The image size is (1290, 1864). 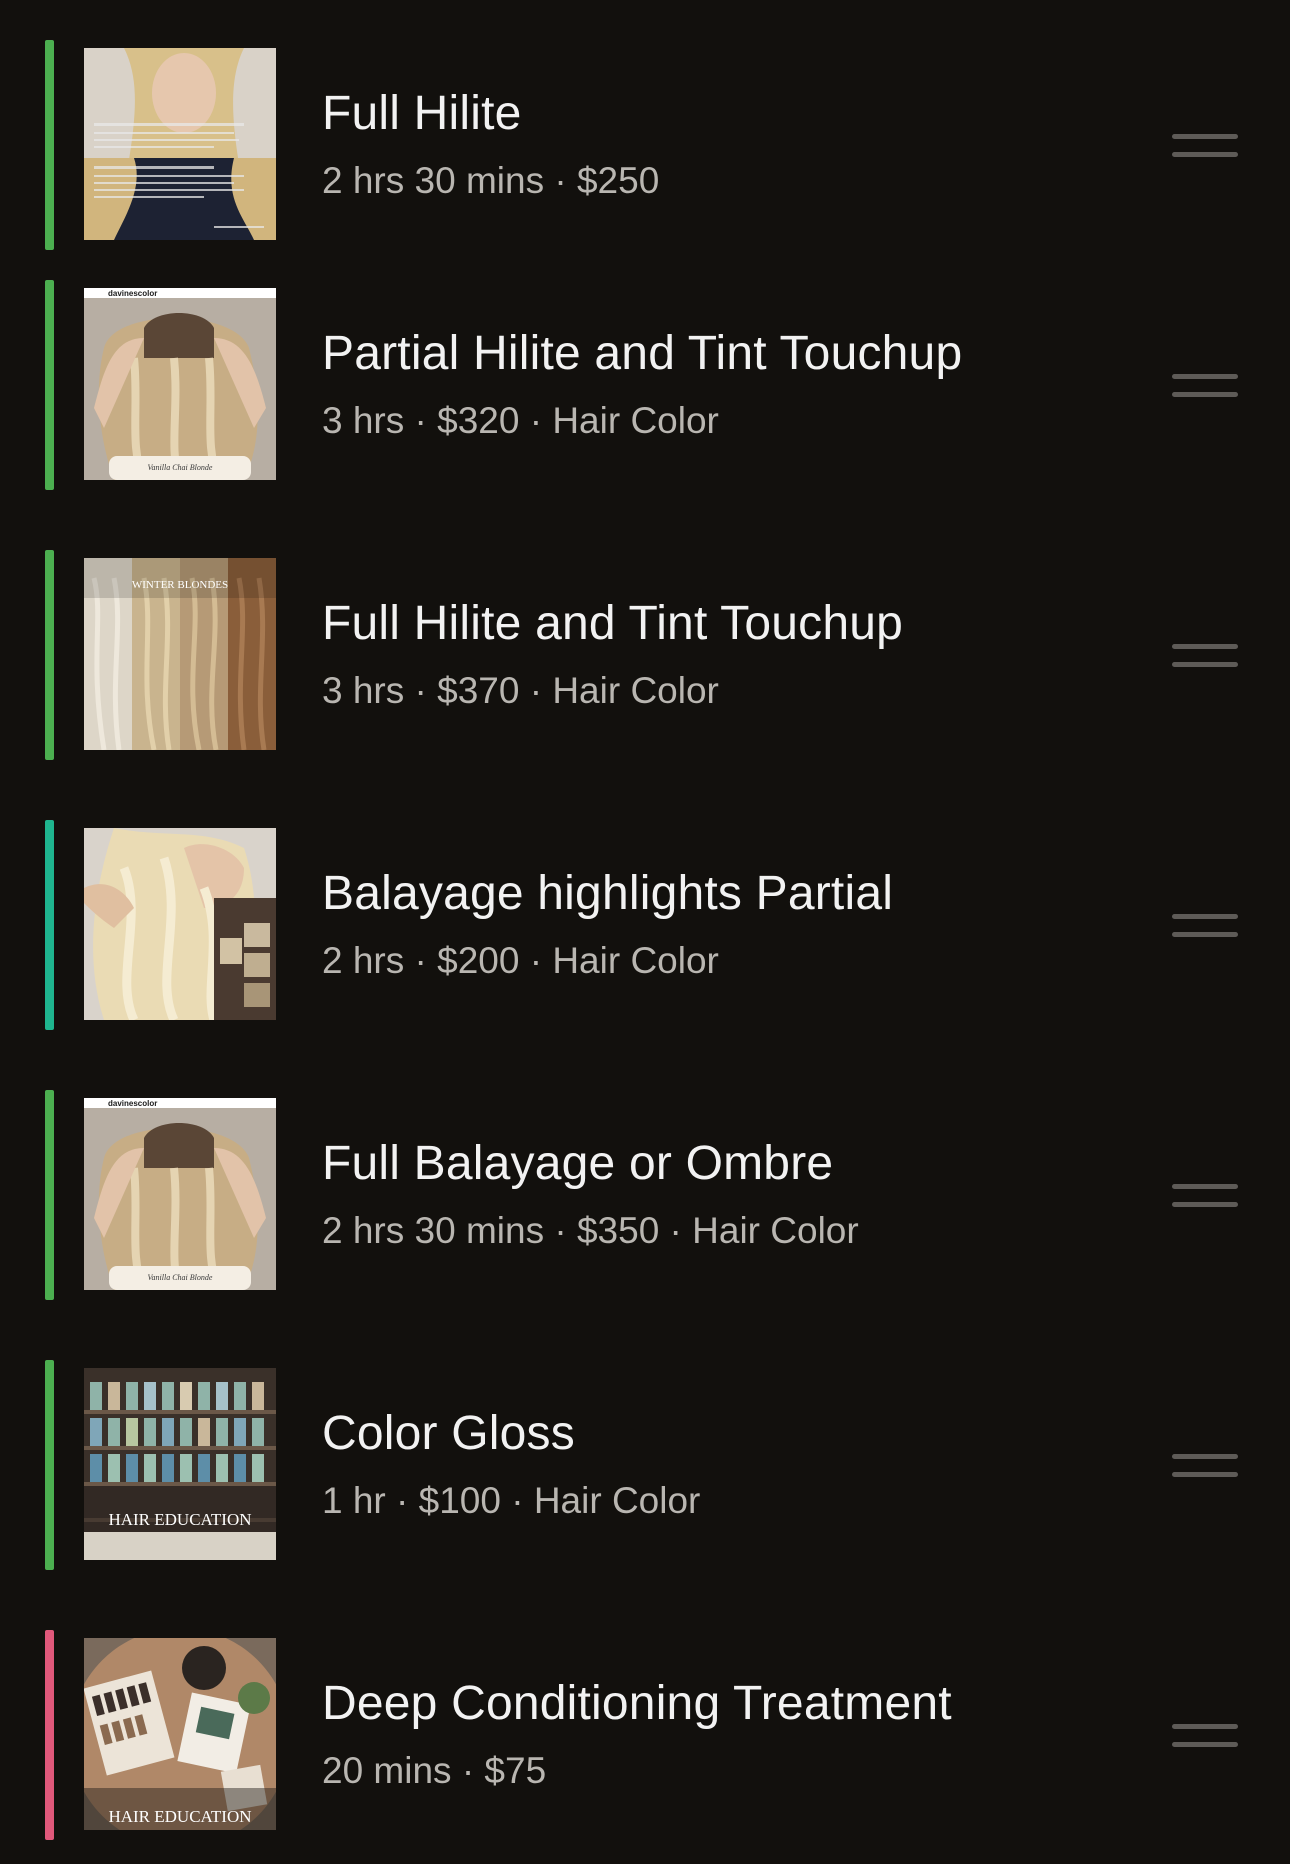 I want to click on service-title: Full Hilite and Tint Touchup, so click(x=613, y=623).